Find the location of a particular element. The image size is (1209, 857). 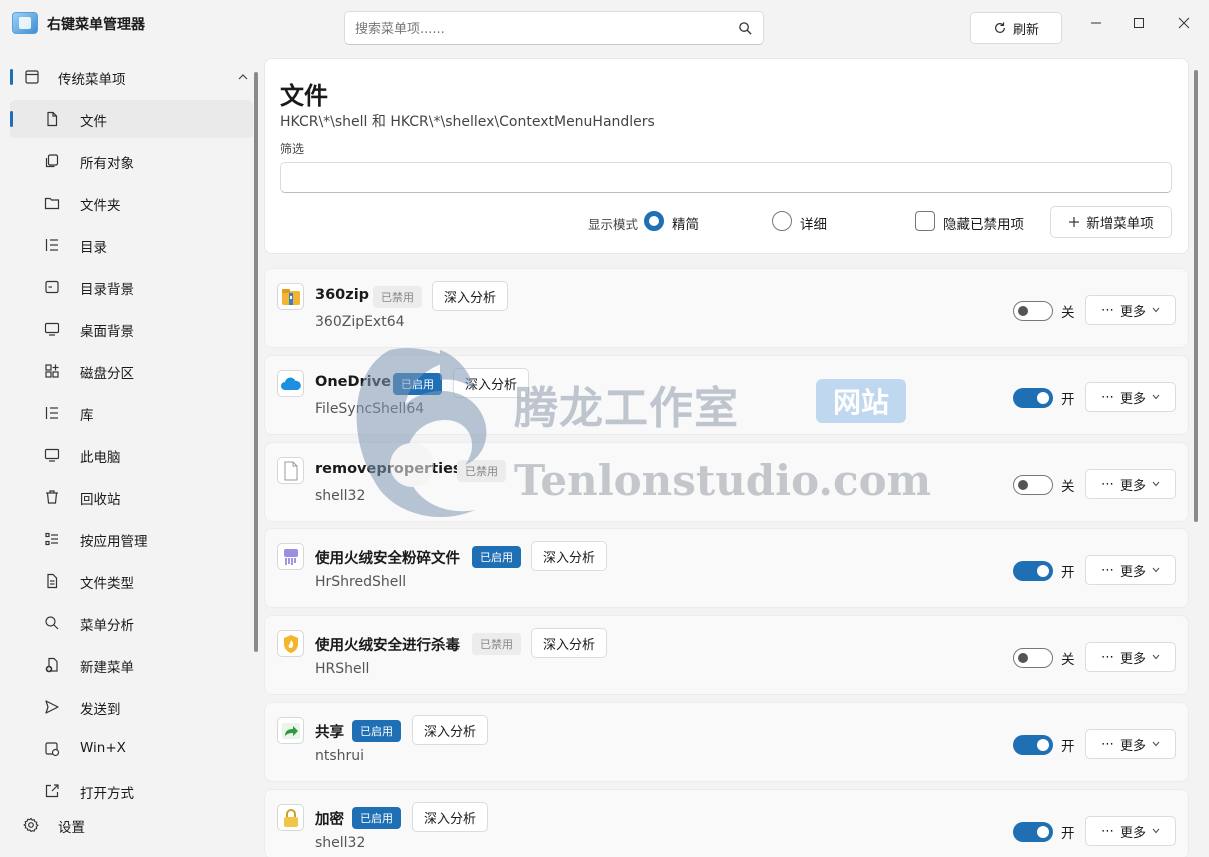

app-title: 右键菜单管理器 is located at coordinates (96, 25).